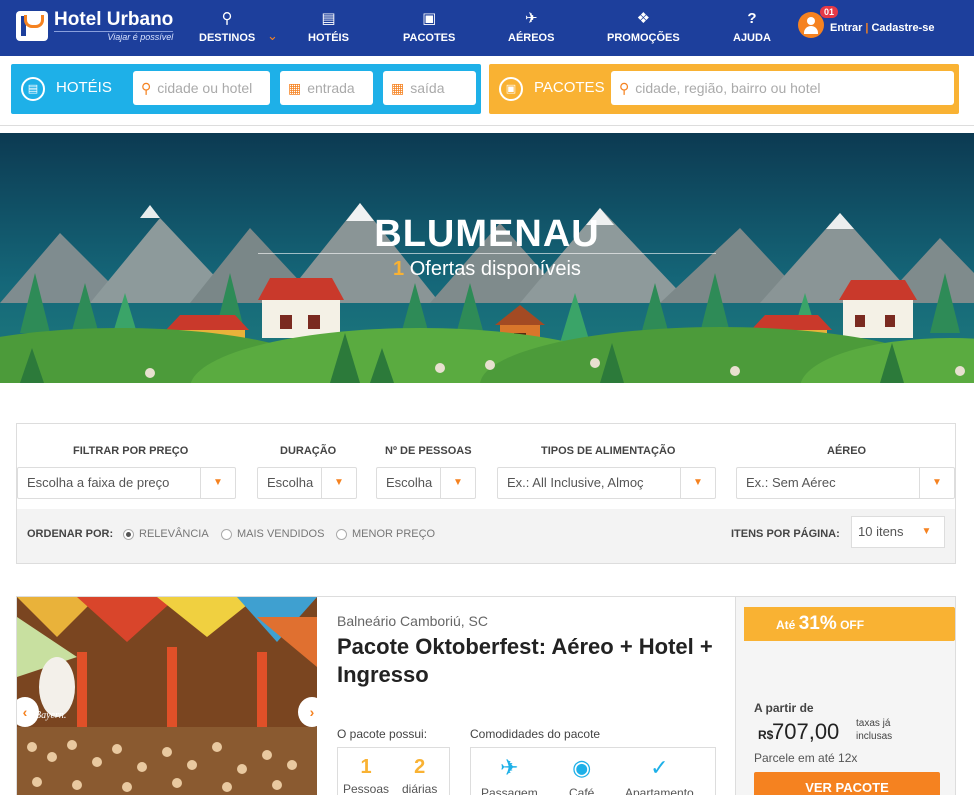  What do you see at coordinates (272, 36) in the screenshot?
I see `chevron-down-icon: ⌄` at bounding box center [272, 36].